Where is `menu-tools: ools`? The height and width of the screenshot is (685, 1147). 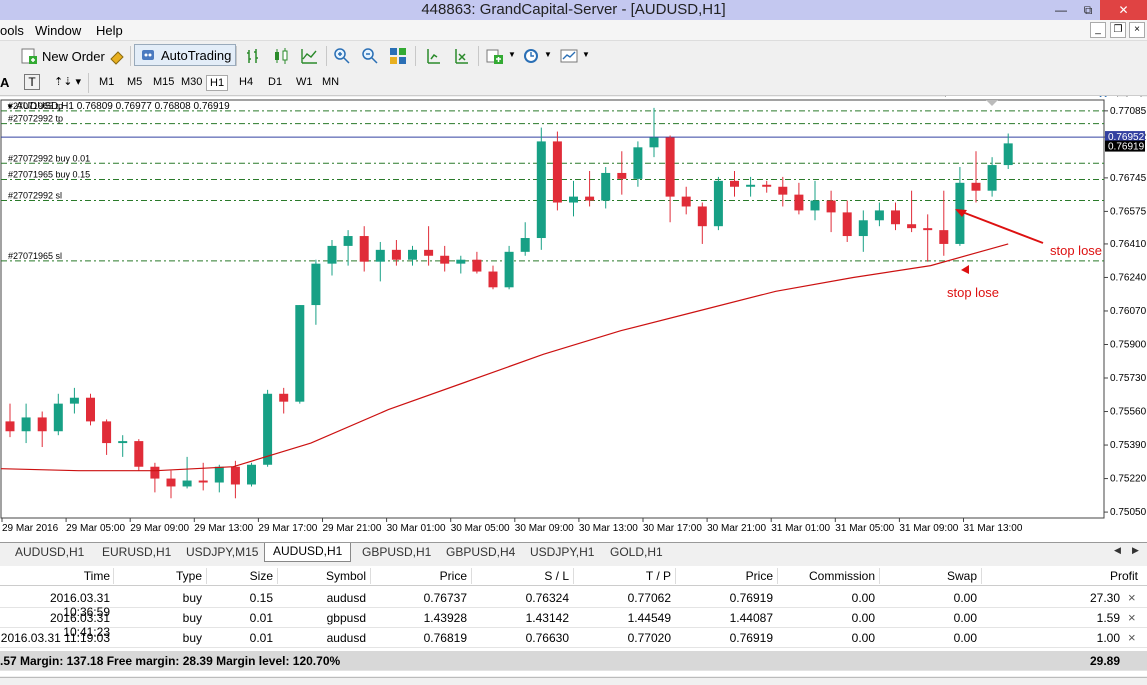
menu-tools: ools is located at coordinates (12, 30).